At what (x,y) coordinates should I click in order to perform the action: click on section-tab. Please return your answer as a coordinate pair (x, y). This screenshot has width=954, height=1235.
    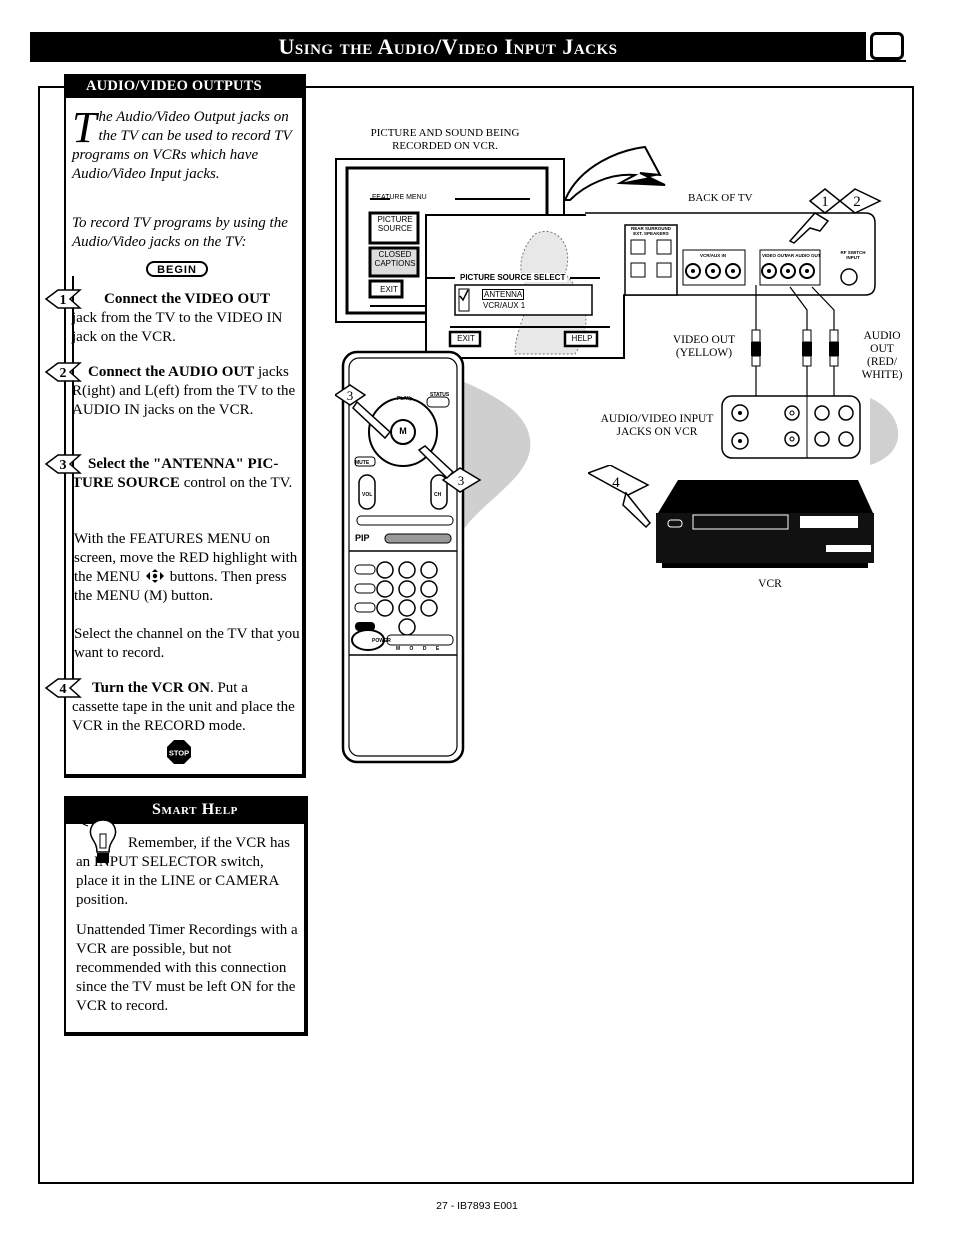
    Looking at the image, I should click on (887, 46).